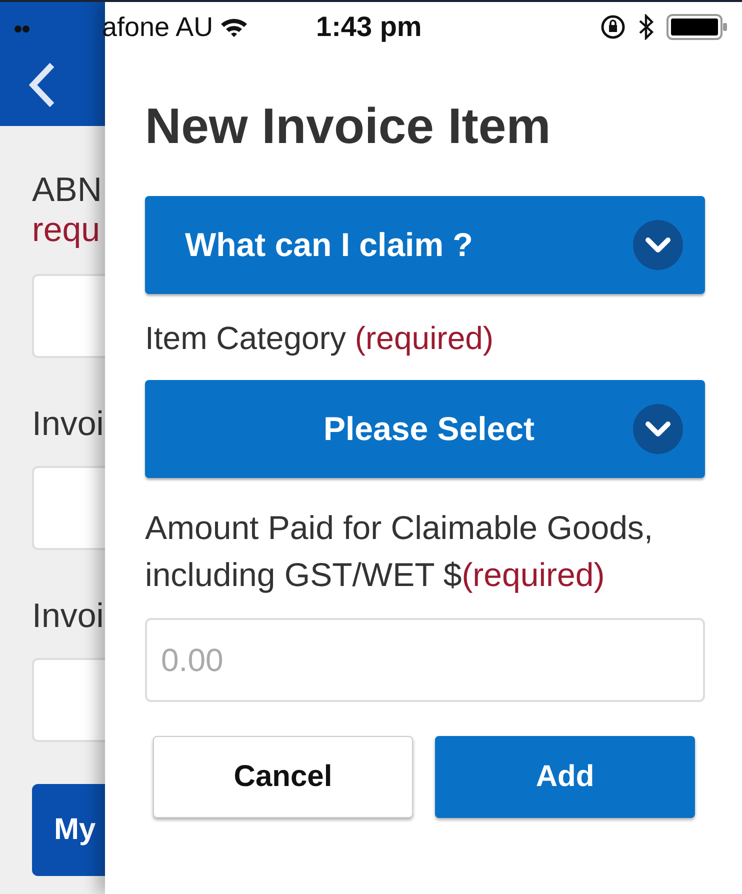 This screenshot has height=894, width=742. Describe the element at coordinates (42, 85) in the screenshot. I see `back-icon` at that location.